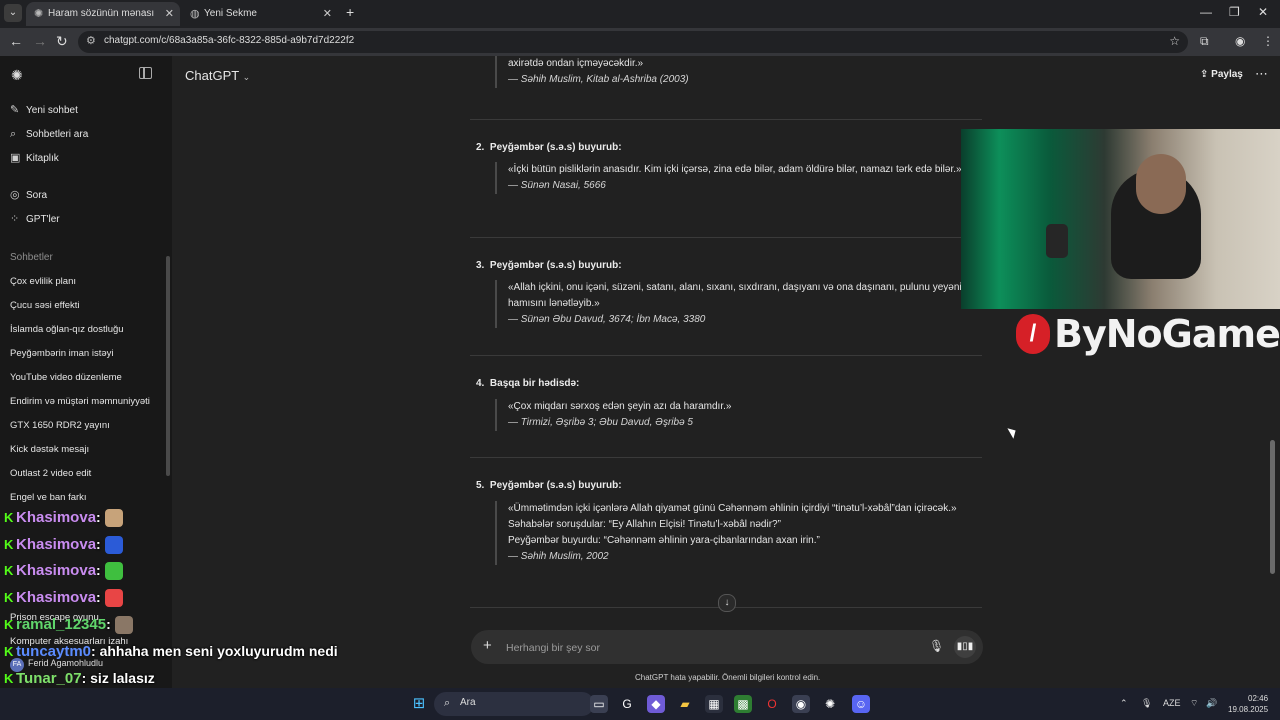  I want to click on microphone-icon: 🎙, so click(936, 646).